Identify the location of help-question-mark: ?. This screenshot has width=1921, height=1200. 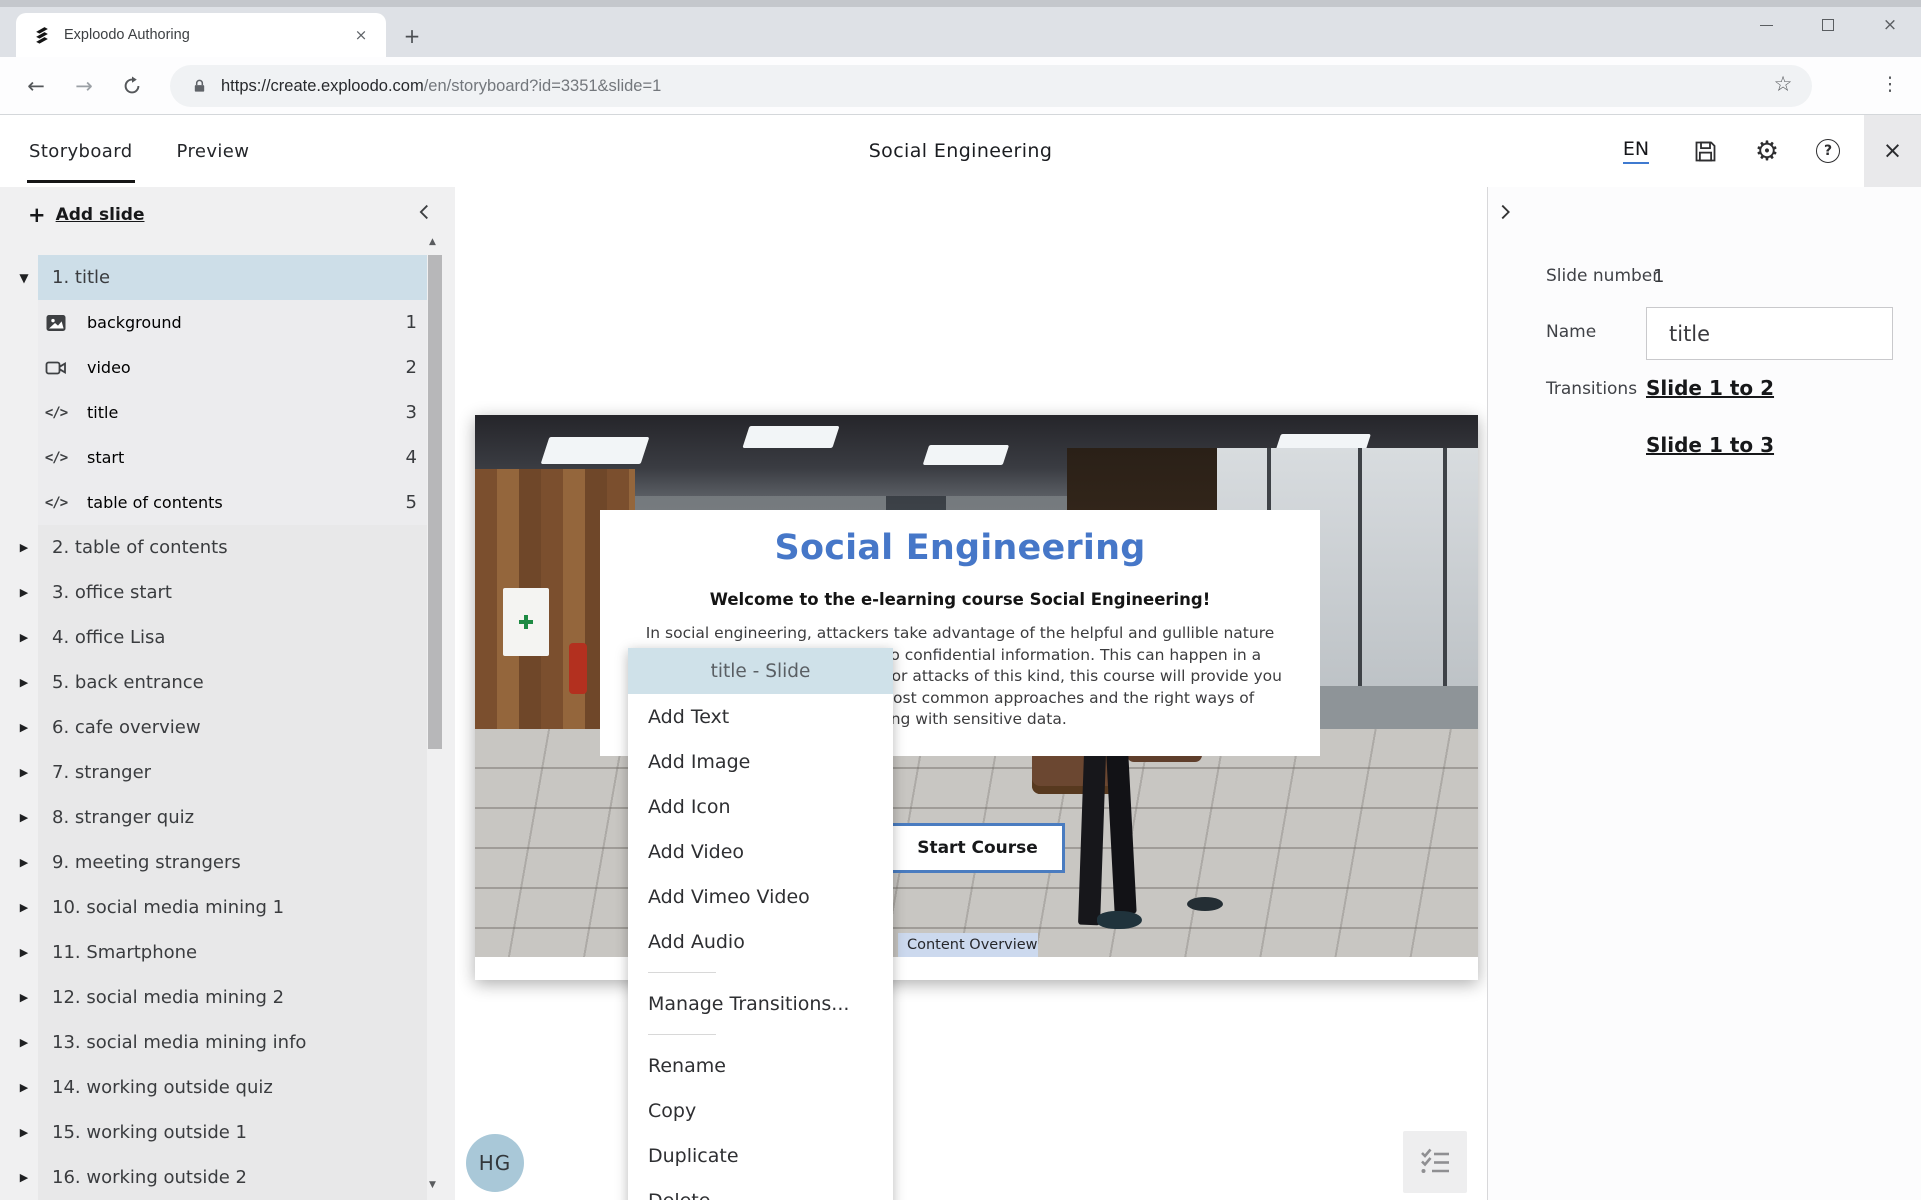
(1828, 151).